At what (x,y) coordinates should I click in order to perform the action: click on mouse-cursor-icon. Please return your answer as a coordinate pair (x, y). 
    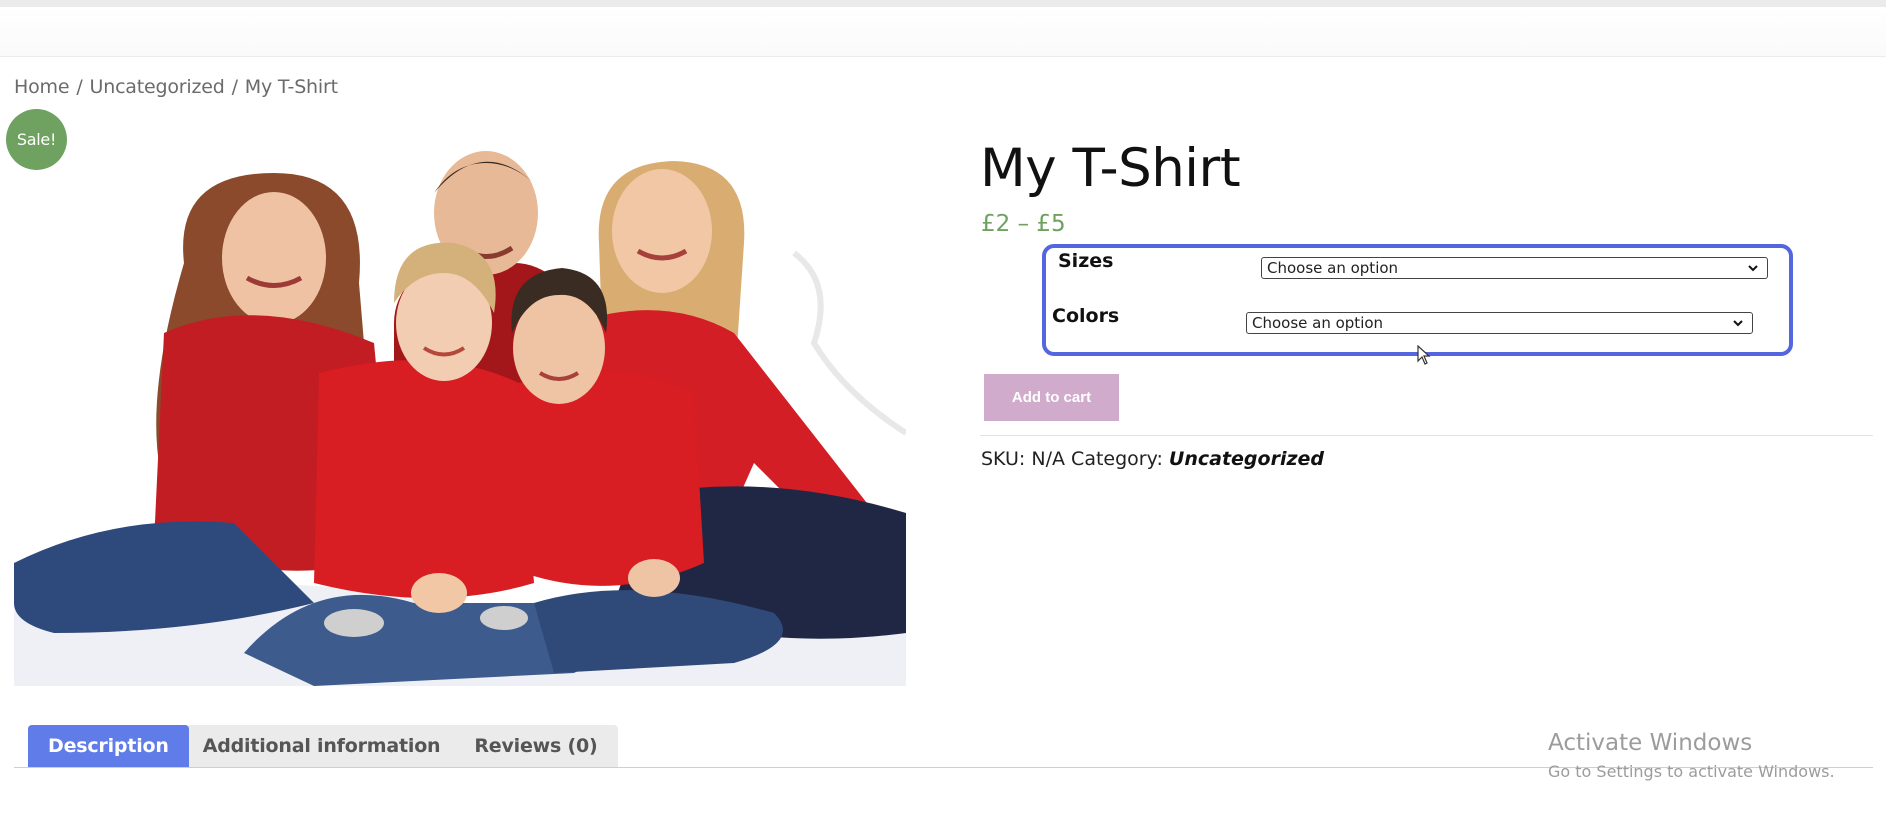
    Looking at the image, I should click on (1424, 355).